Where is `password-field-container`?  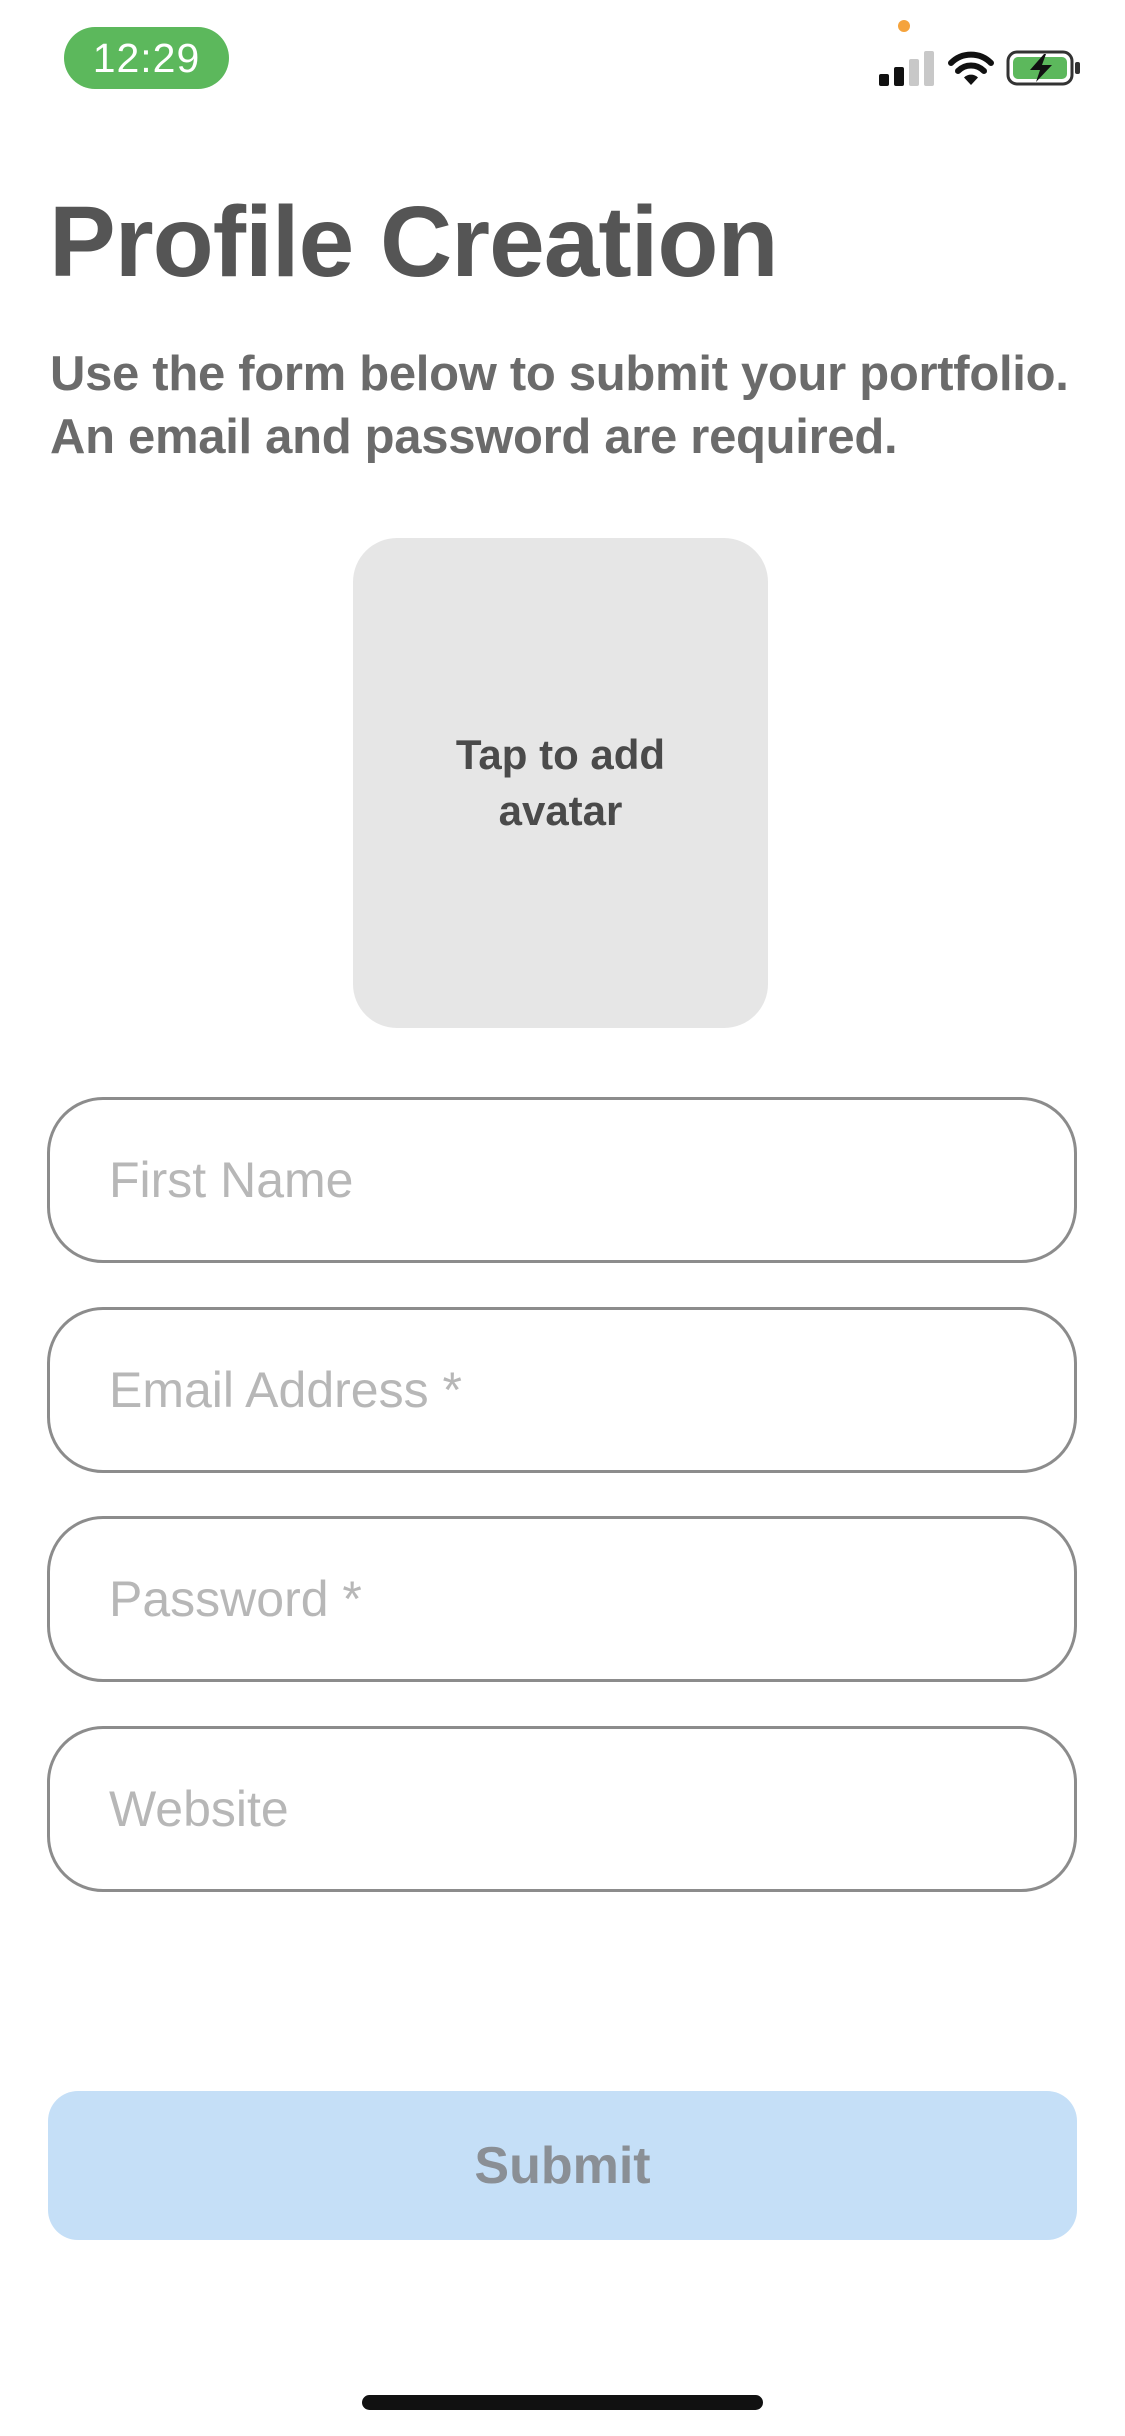 password-field-container is located at coordinates (562, 1599).